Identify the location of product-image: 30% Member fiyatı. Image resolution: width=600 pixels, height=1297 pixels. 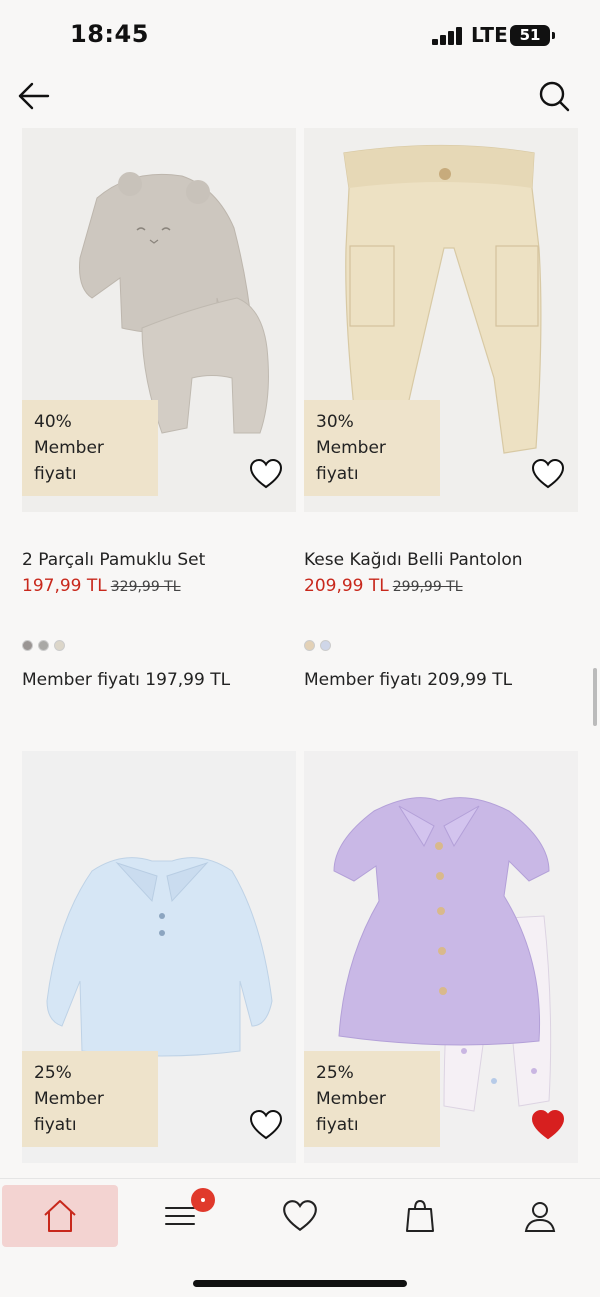
(441, 320).